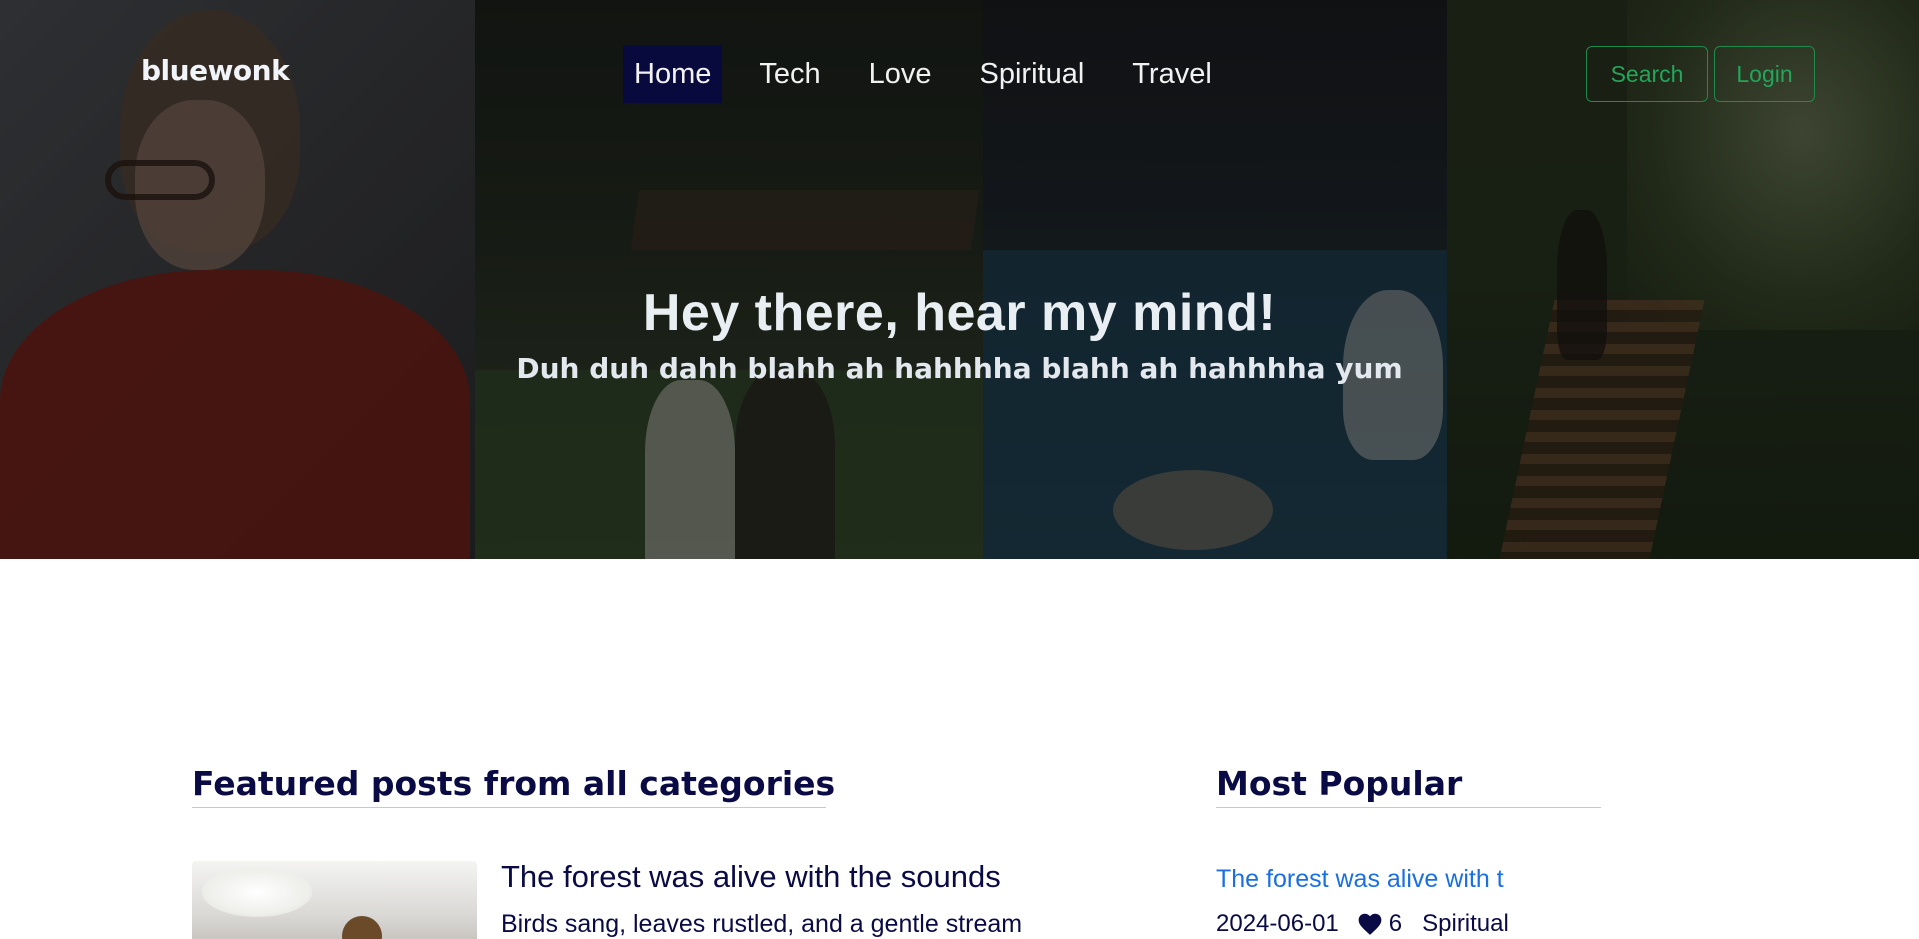 This screenshot has width=1919, height=939. I want to click on heart-icon, so click(1370, 924).